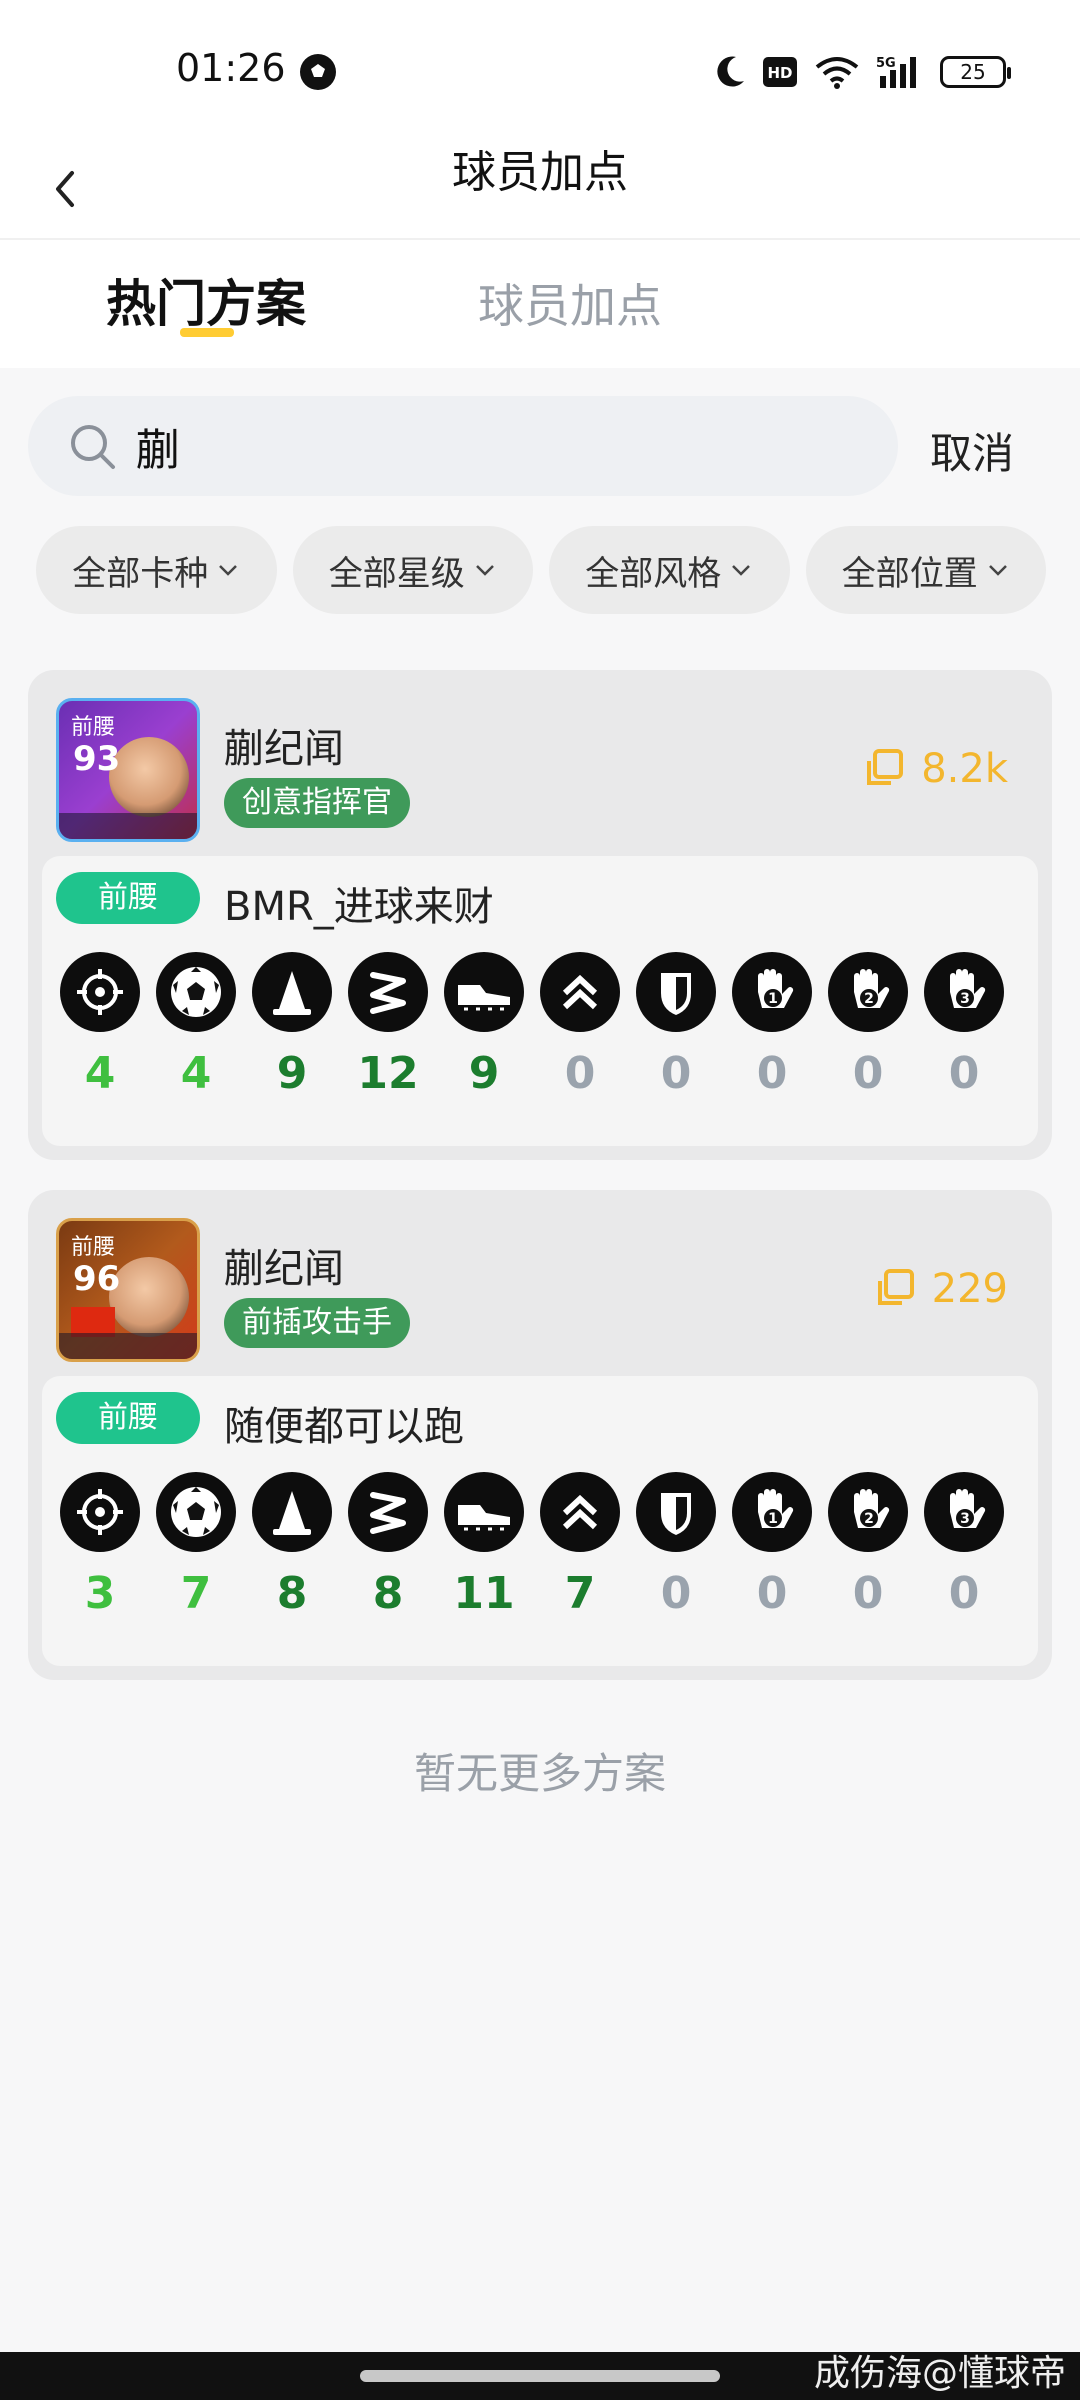 This screenshot has height=2400, width=1080. What do you see at coordinates (388, 1025) in the screenshot?
I see `skill-item: 12` at bounding box center [388, 1025].